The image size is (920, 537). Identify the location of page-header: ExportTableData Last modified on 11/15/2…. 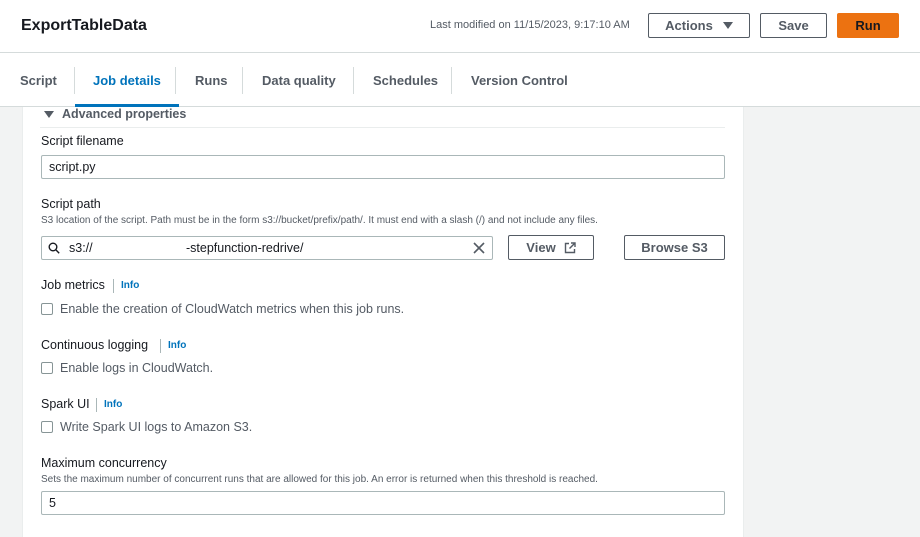
(460, 26).